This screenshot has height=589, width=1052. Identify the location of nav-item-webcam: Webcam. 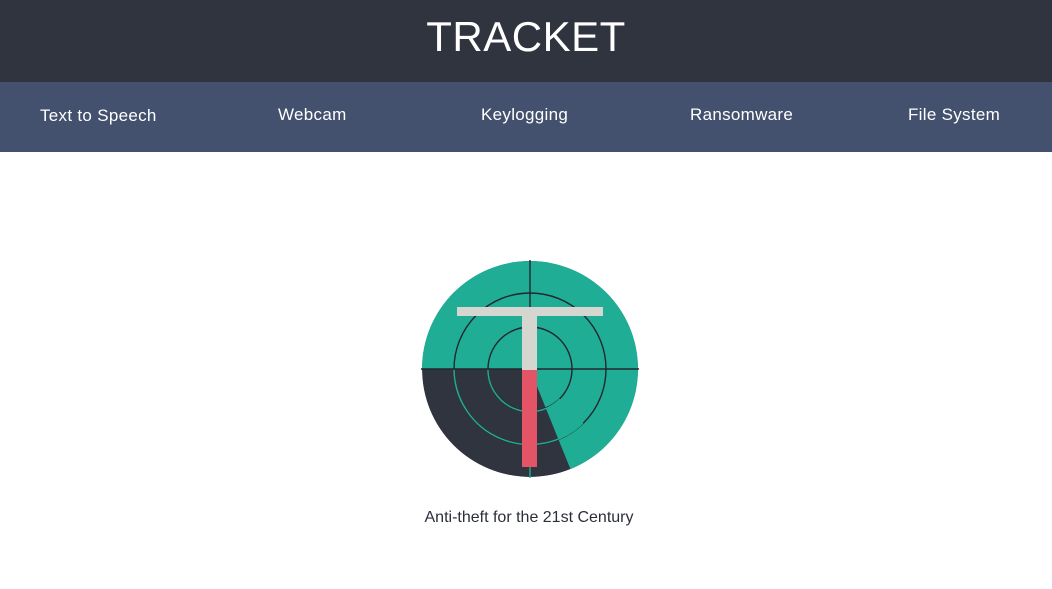
(312, 115).